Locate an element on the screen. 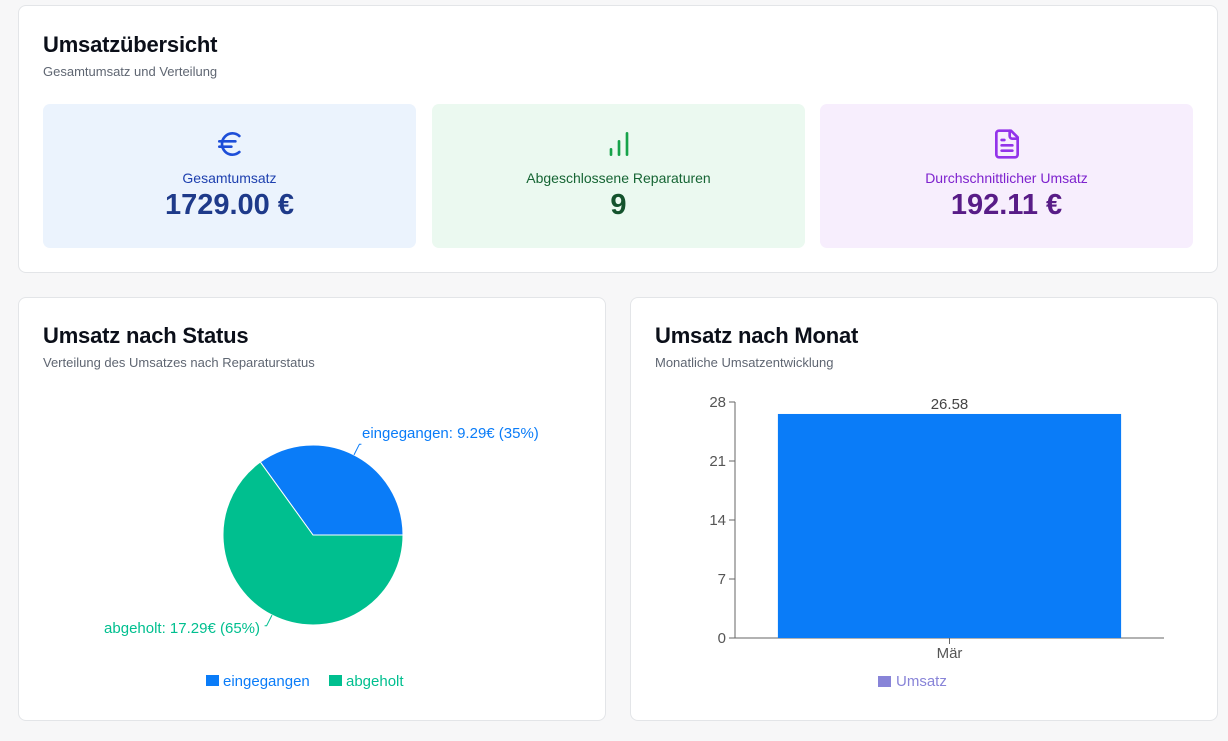  bar-legend: Umsatz is located at coordinates (912, 681).